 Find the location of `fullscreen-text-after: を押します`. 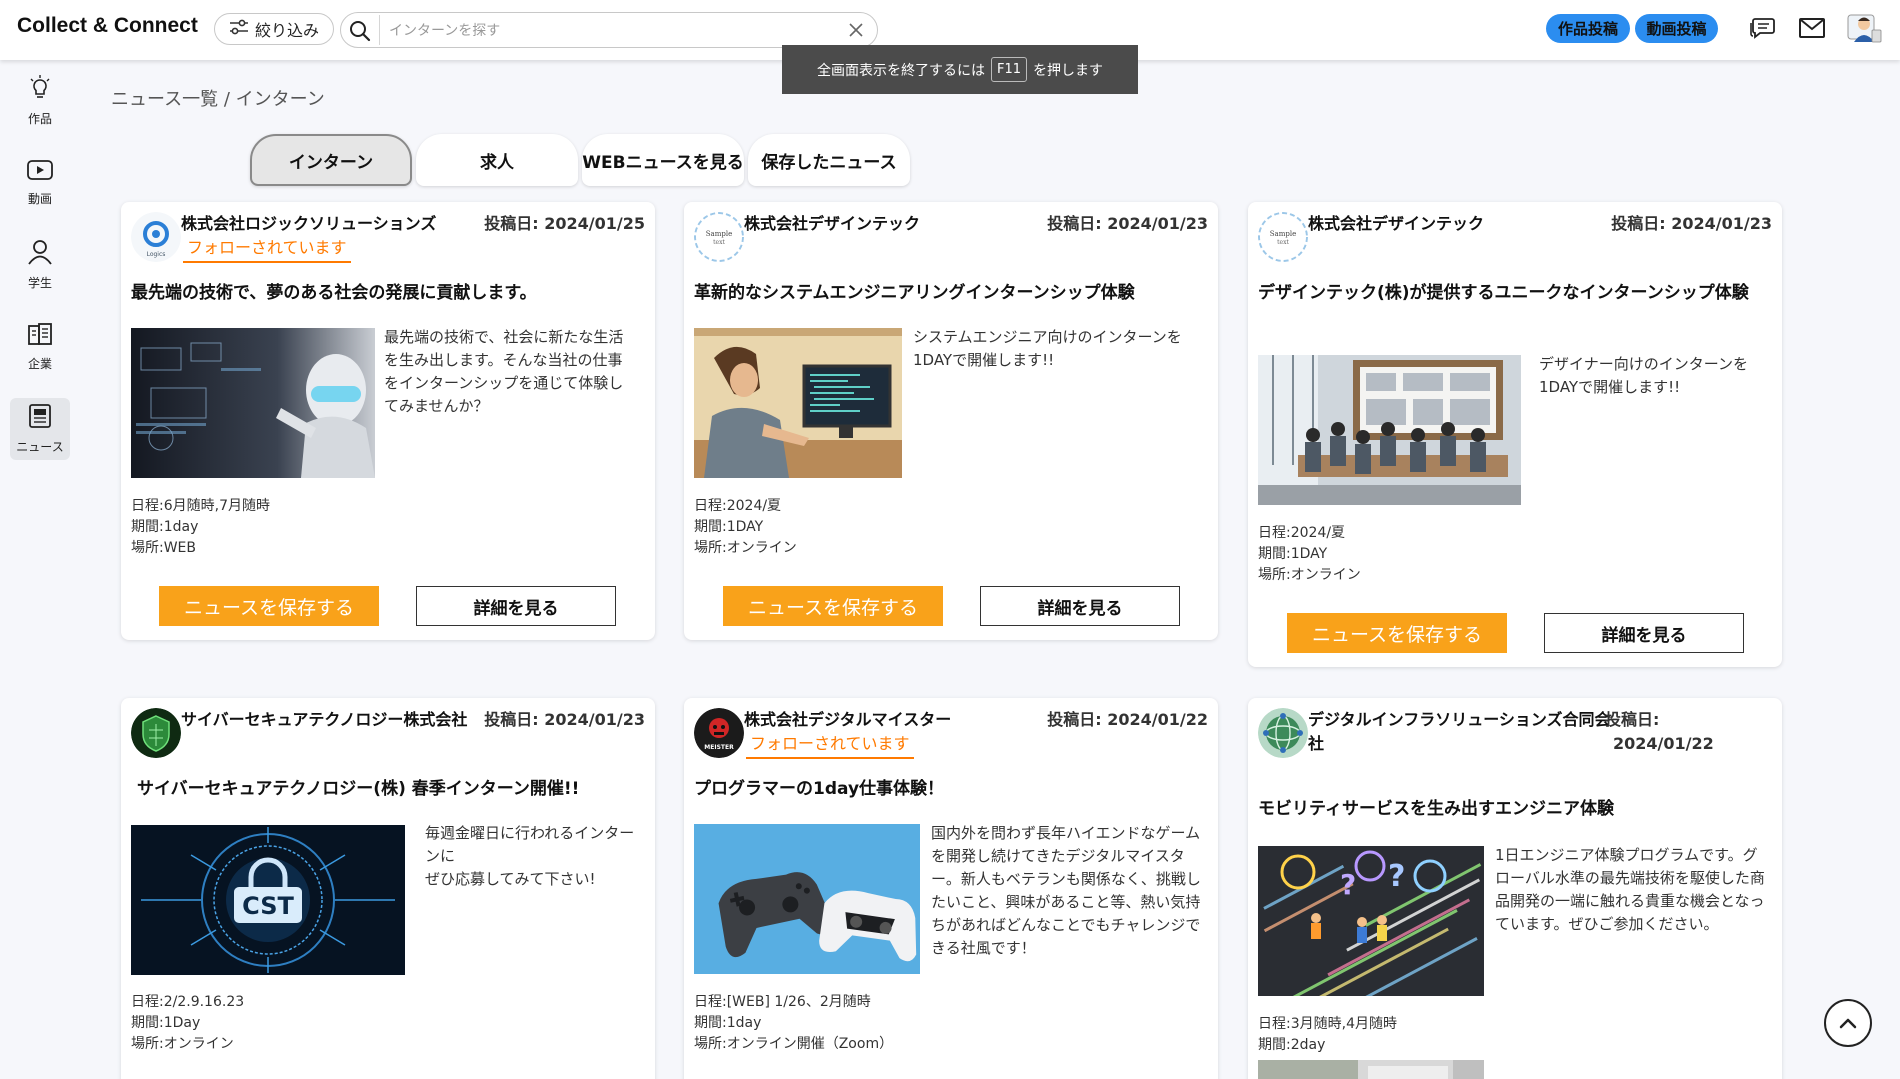

fullscreen-text-after: を押します is located at coordinates (1068, 70).